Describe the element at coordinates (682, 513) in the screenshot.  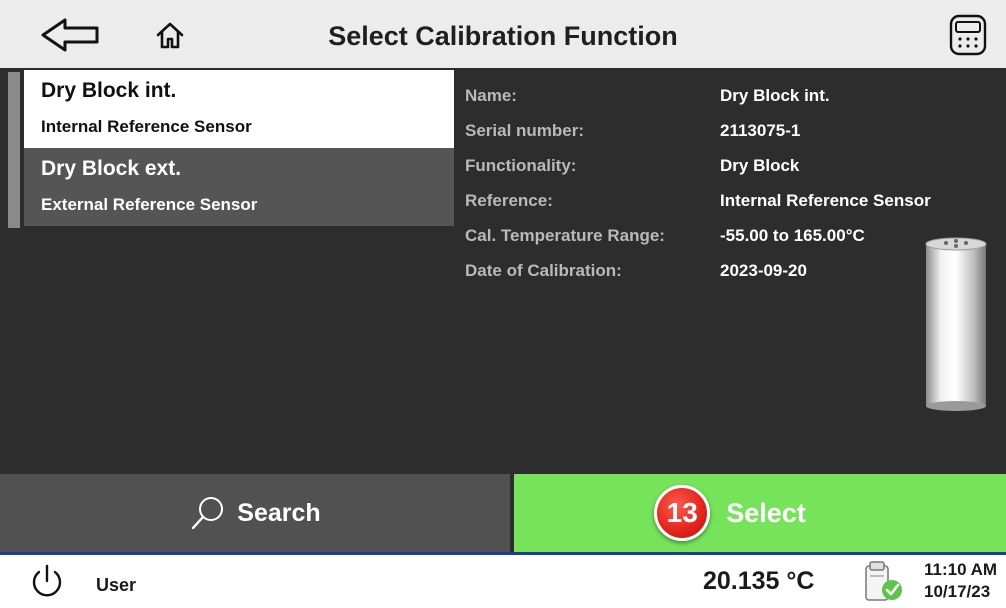
I see `step-badge: 13` at that location.